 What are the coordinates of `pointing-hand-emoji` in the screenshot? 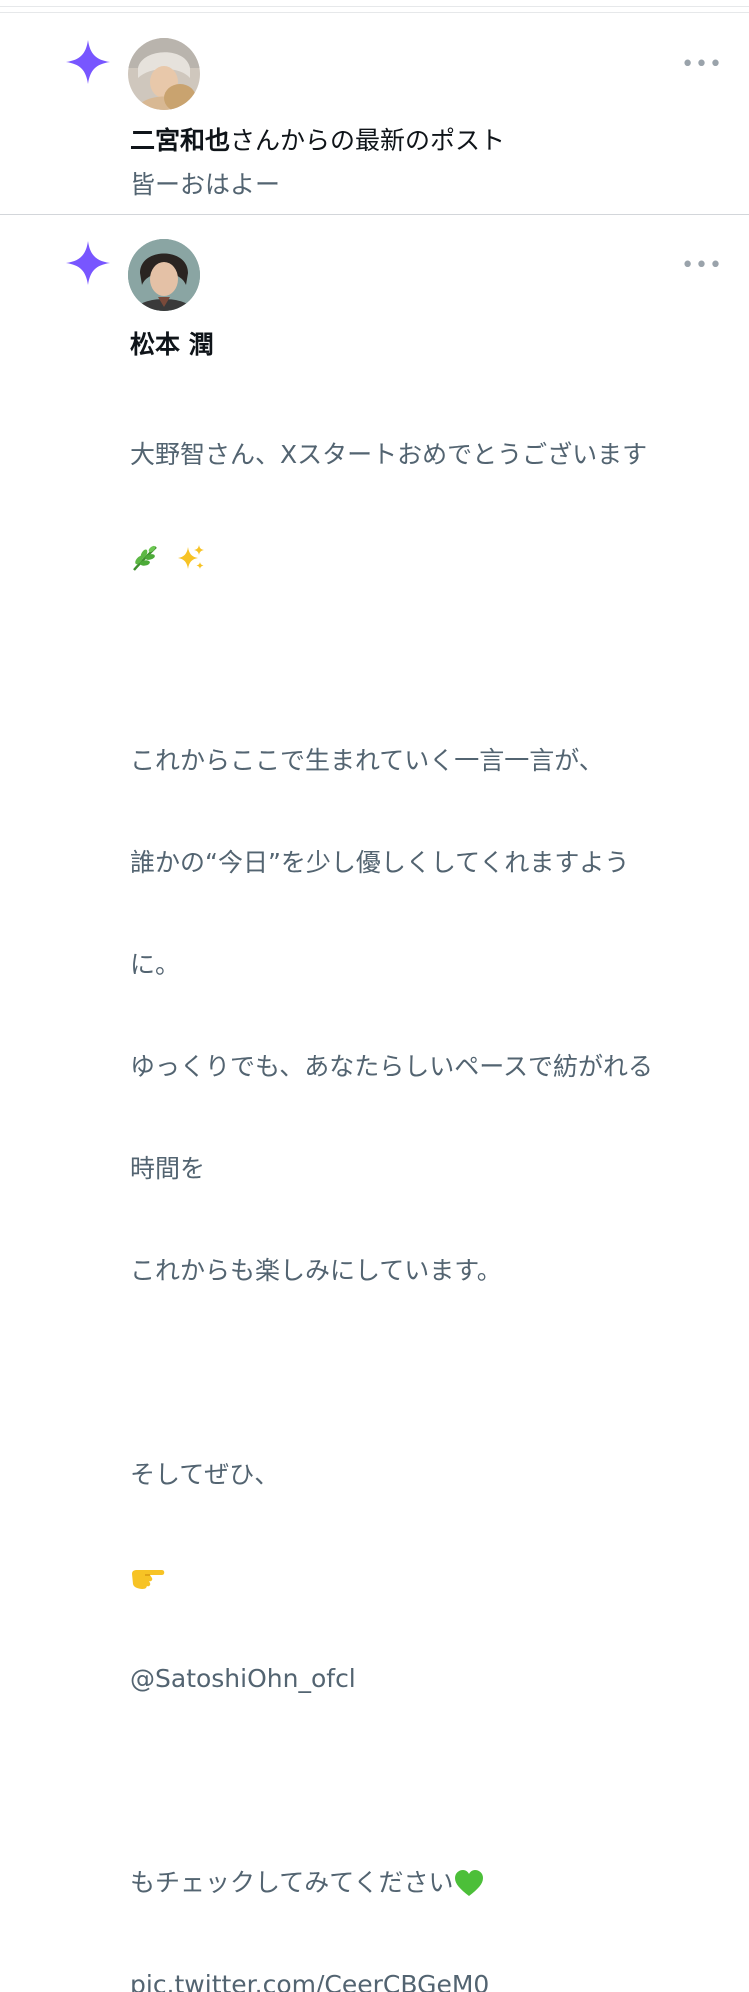 It's located at (148, 1579).